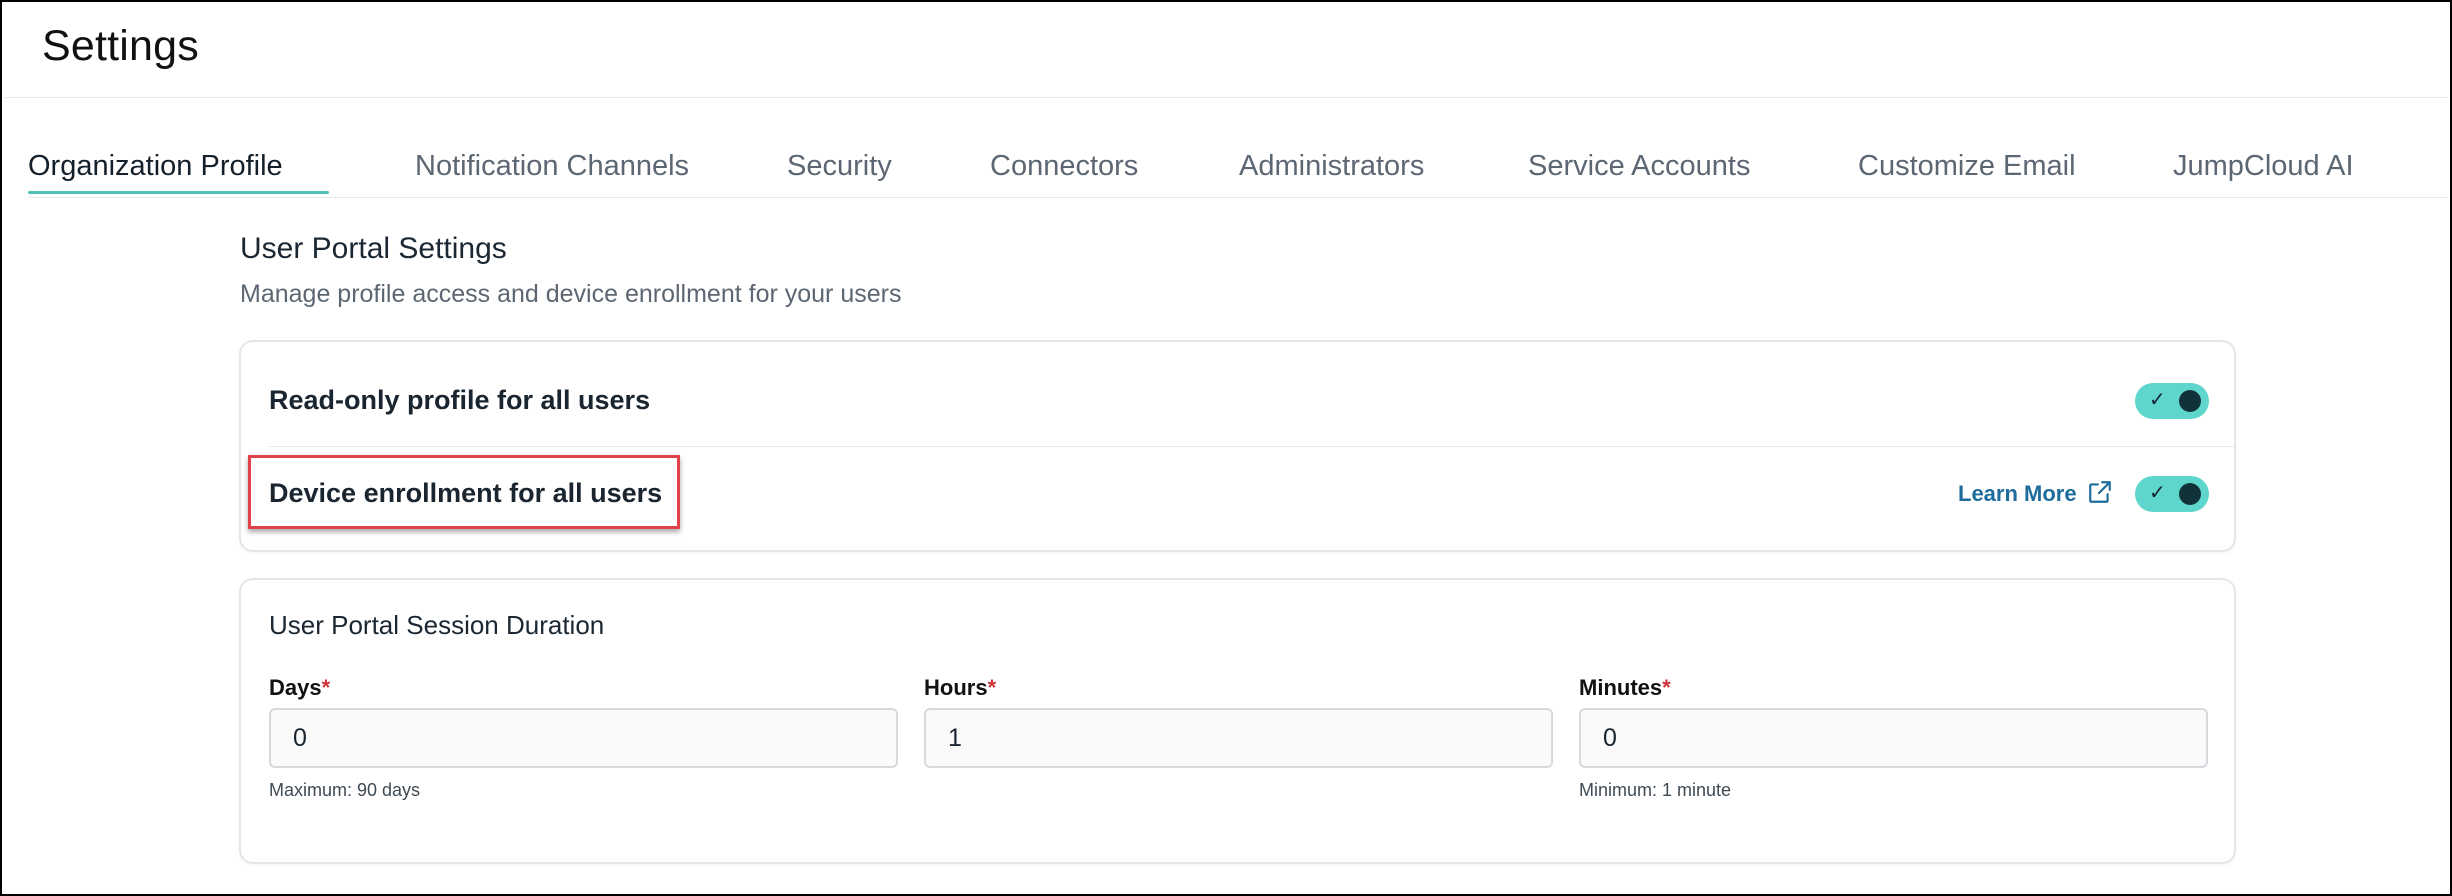 The height and width of the screenshot is (896, 2452). Describe the element at coordinates (464, 492) in the screenshot. I see `highlight-annotation-box` at that location.